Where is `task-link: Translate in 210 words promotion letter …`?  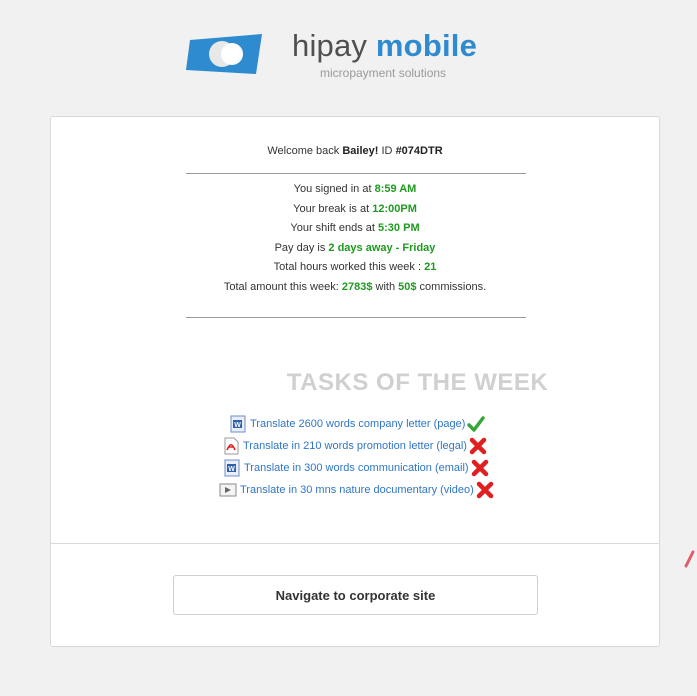 task-link: Translate in 210 words promotion letter … is located at coordinates (355, 446).